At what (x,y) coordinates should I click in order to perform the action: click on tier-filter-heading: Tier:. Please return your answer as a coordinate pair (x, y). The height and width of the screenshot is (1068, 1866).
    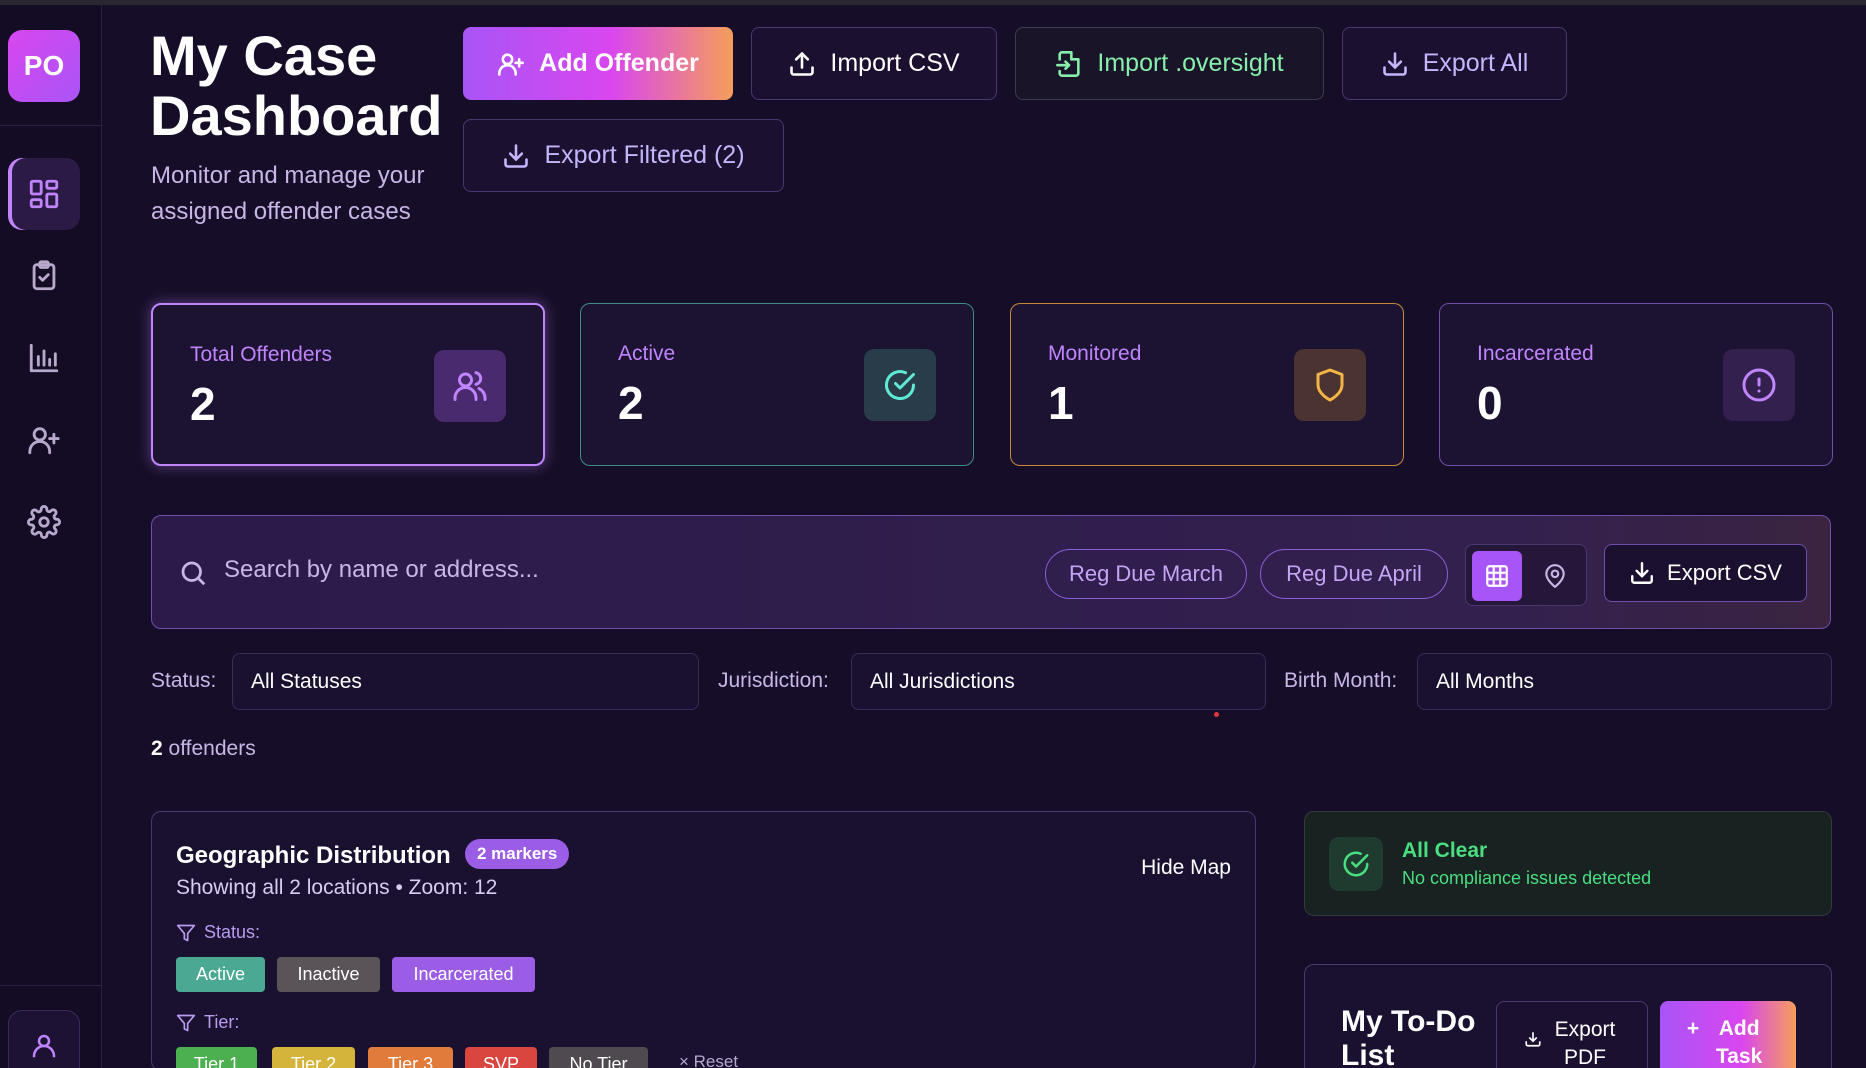
    Looking at the image, I should click on (207, 1022).